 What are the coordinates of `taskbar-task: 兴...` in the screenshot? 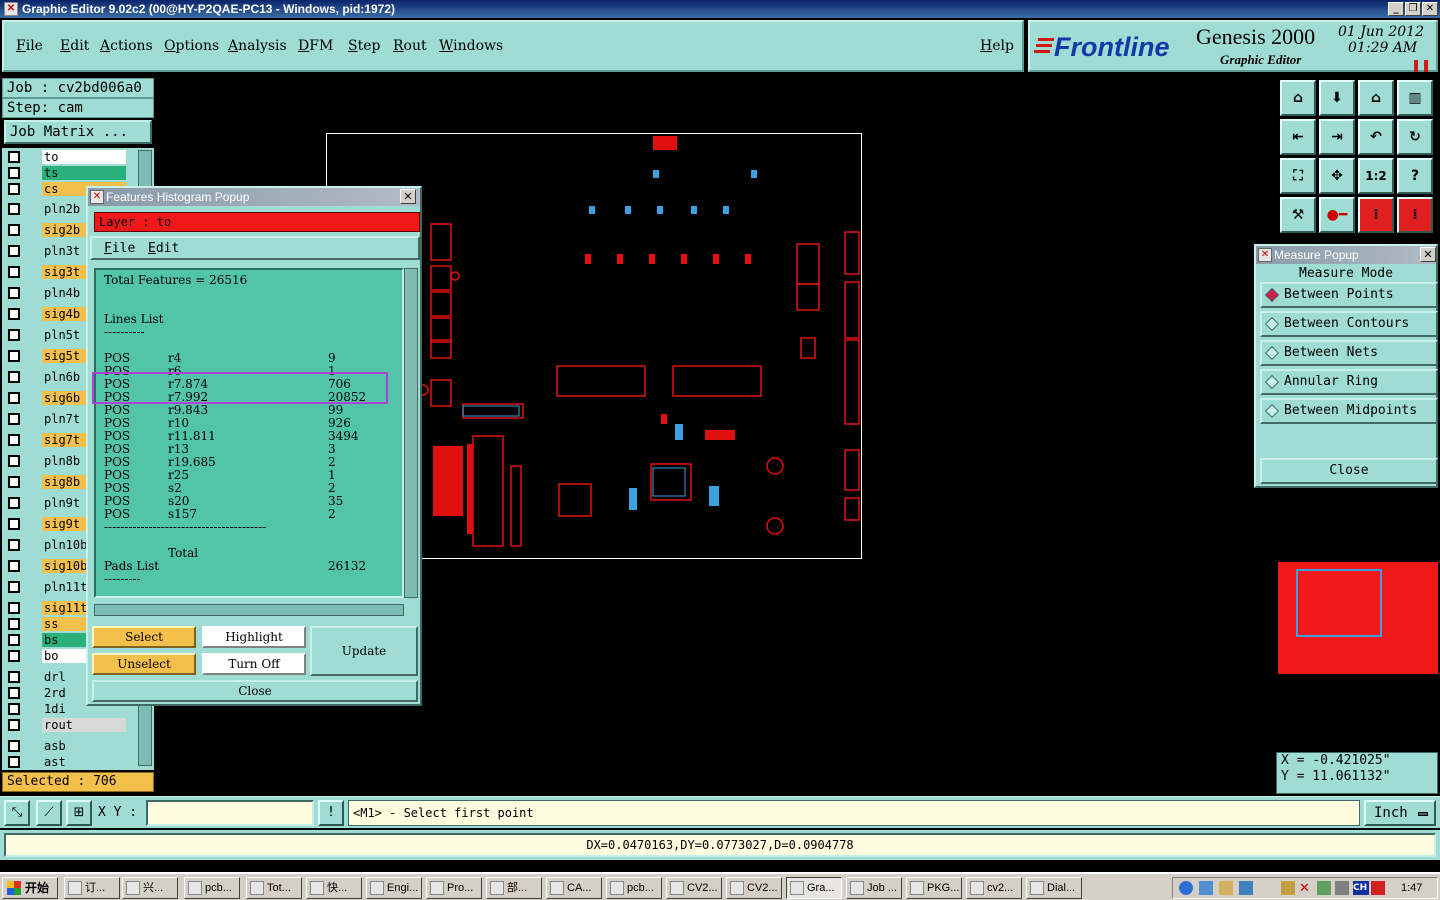 It's located at (150, 888).